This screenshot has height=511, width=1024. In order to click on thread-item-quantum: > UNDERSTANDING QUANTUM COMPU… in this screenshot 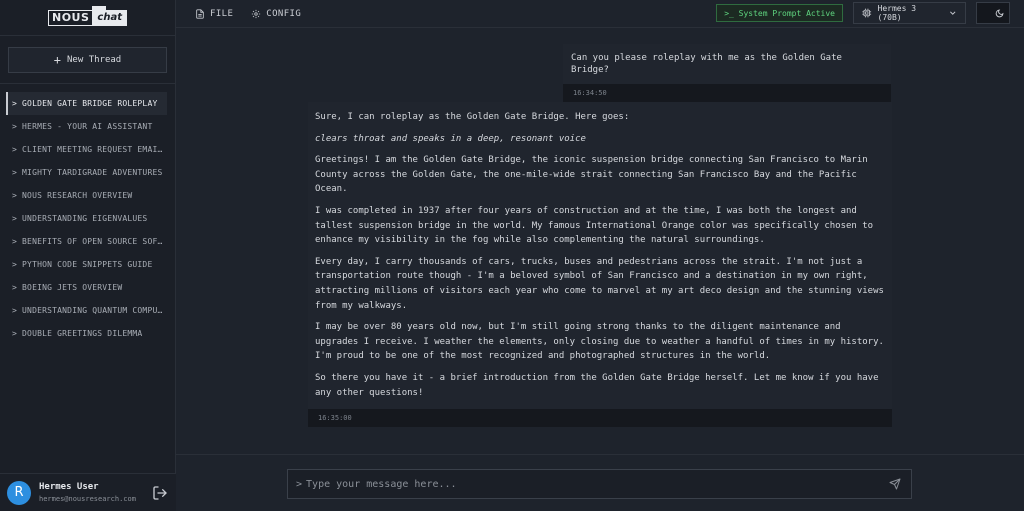, I will do `click(86, 310)`.